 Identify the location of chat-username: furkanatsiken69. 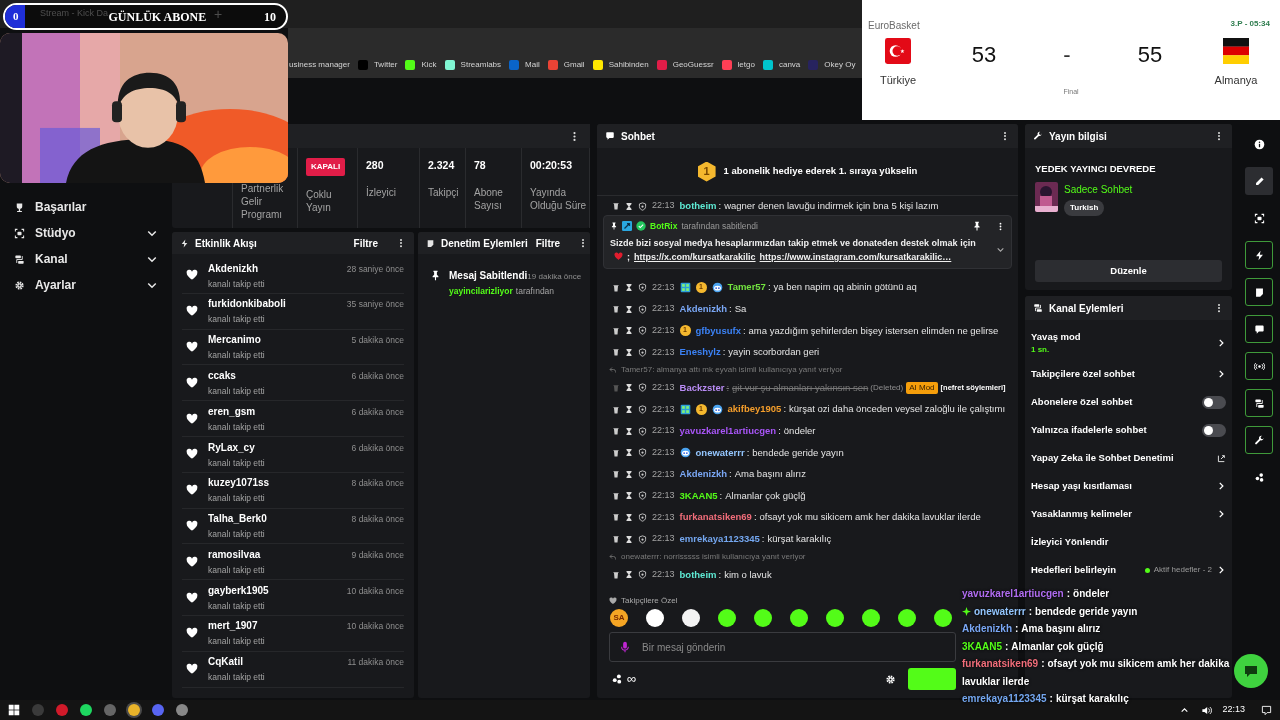
(715, 517).